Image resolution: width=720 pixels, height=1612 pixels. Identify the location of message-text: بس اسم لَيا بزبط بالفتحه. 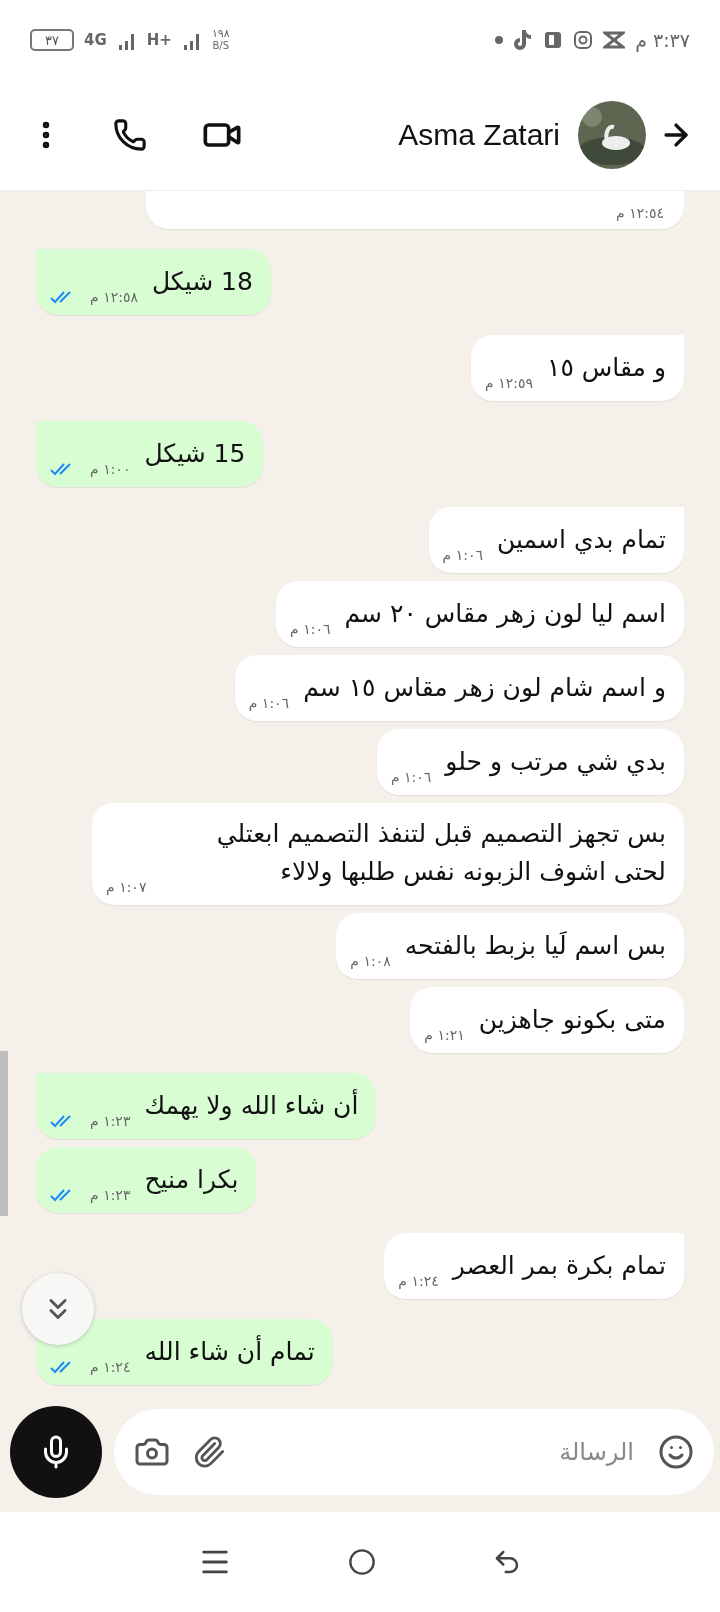
(535, 946).